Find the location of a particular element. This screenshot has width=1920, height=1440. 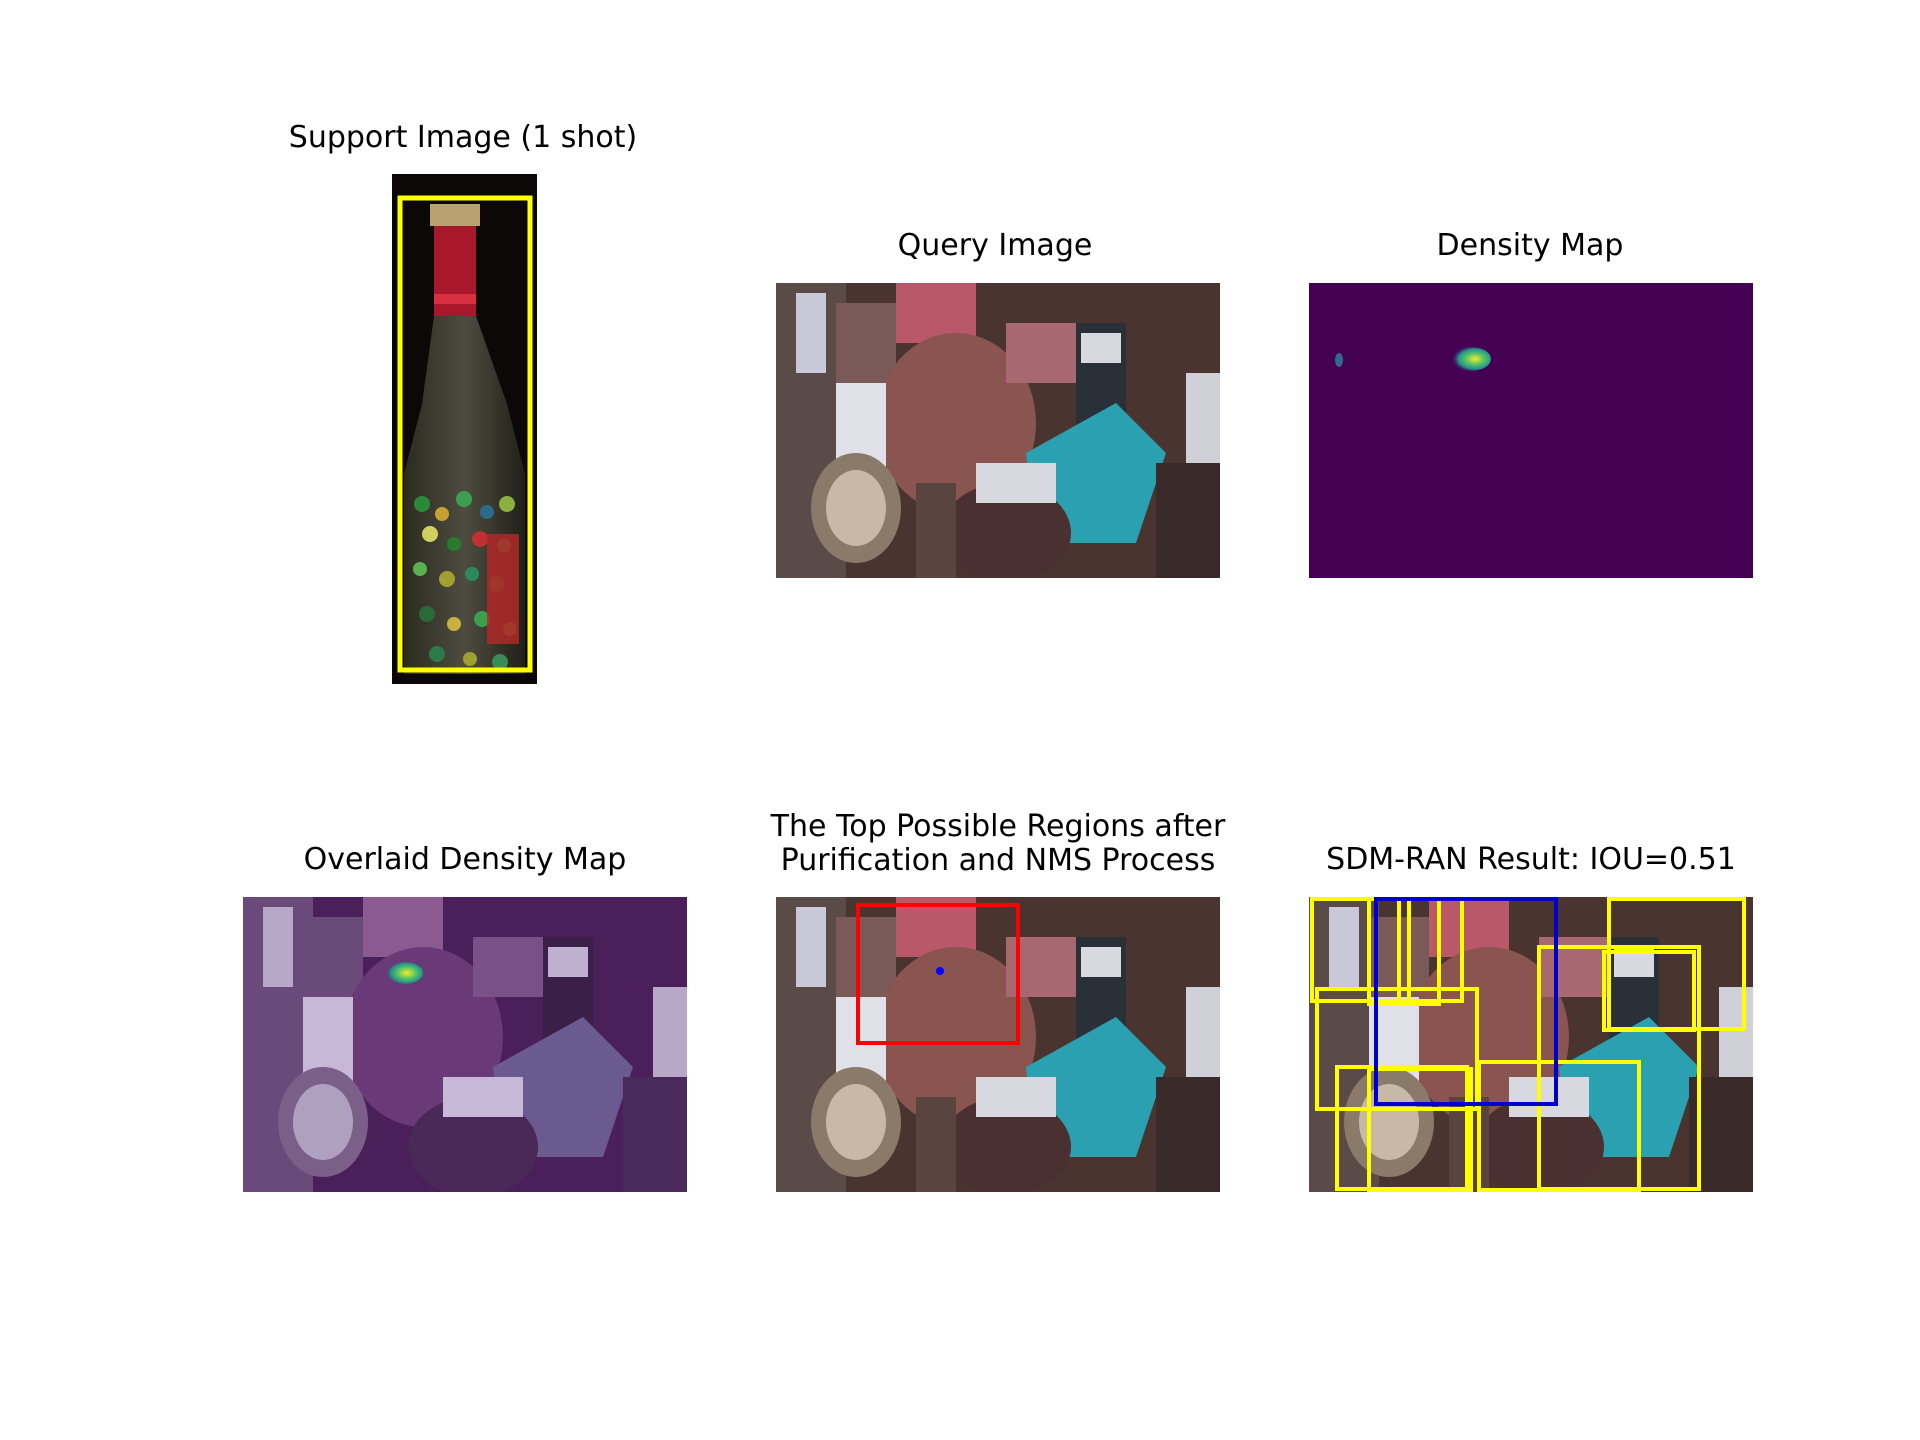

regions-title-line1: The Top Possible Regions after is located at coordinates (998, 826).